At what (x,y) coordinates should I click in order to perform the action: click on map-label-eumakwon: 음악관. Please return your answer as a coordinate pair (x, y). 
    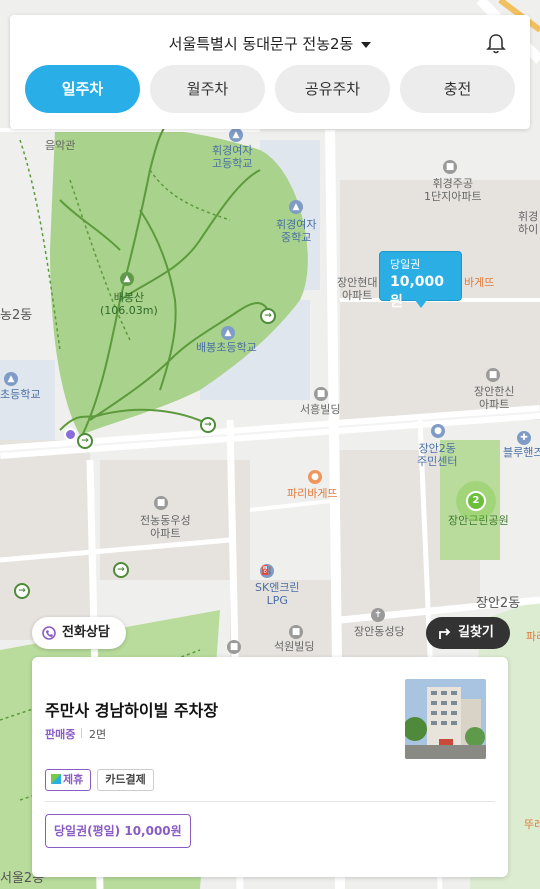
    Looking at the image, I should click on (60, 145).